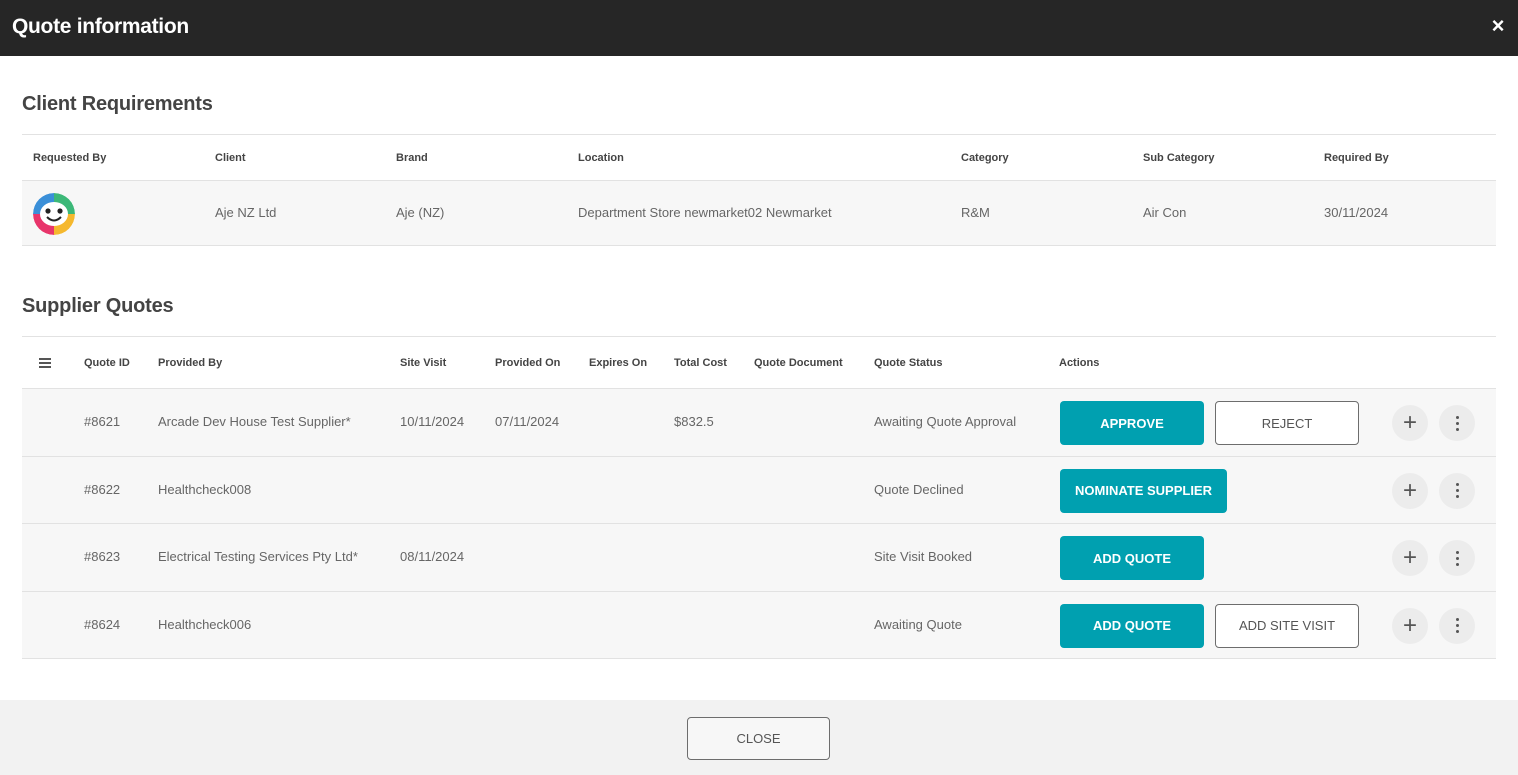 This screenshot has width=1518, height=775. Describe the element at coordinates (759, 28) in the screenshot. I see `modal-titlebar: Quote information ×` at that location.